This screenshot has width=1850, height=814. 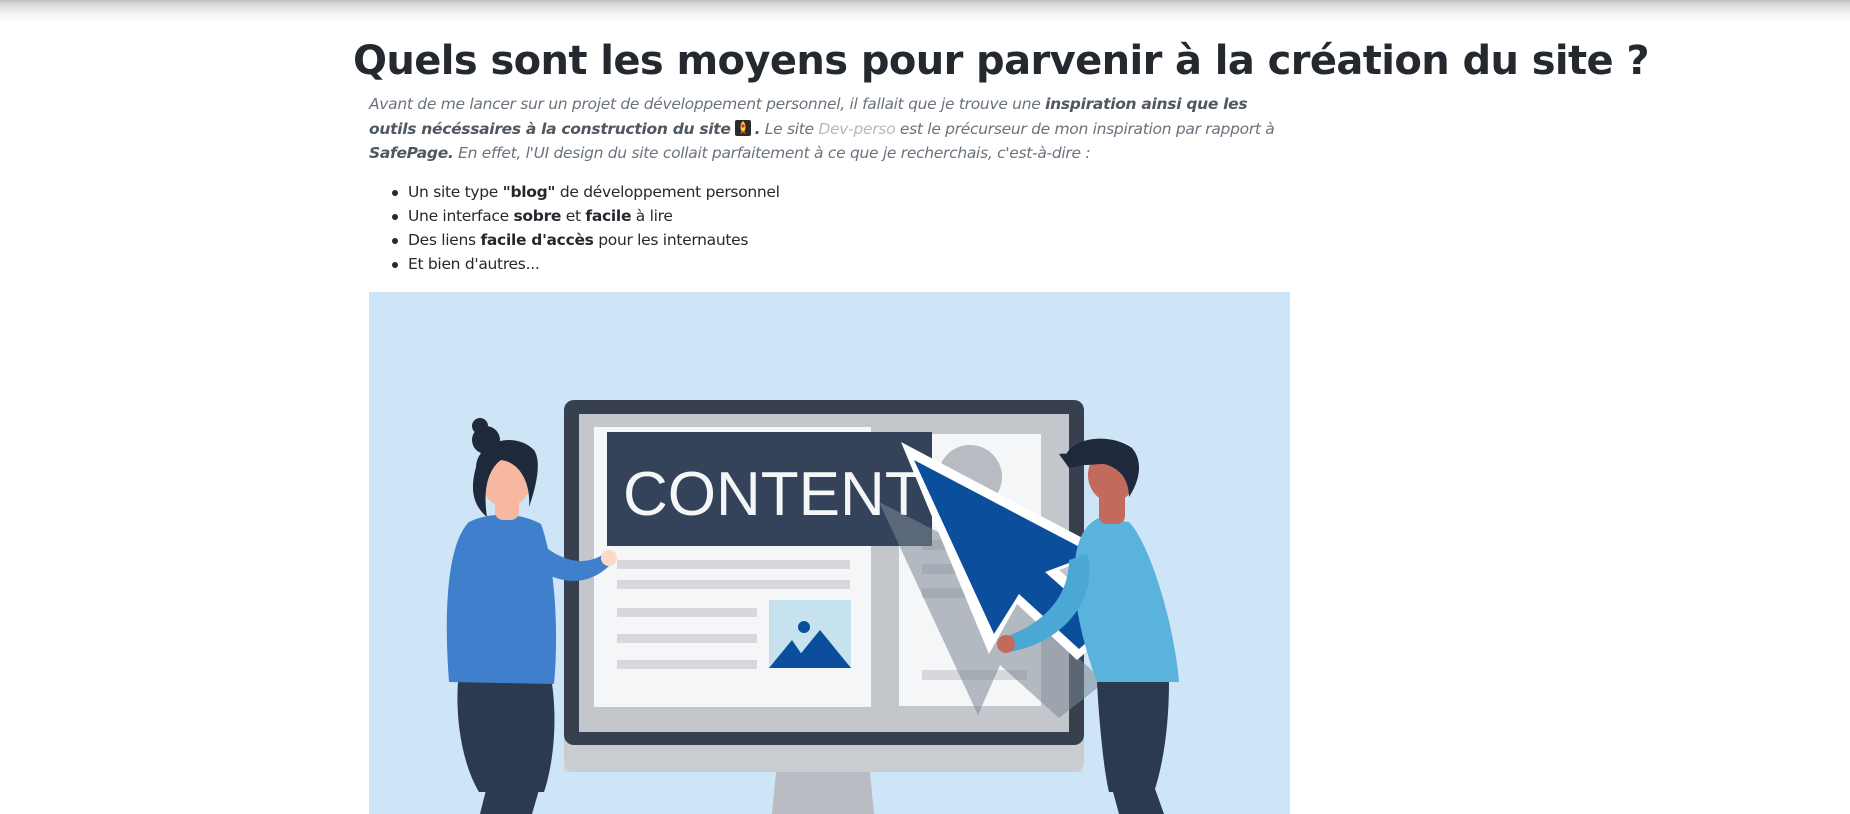 What do you see at coordinates (652, 216) in the screenshot?
I see `list-item-text: à lire` at bounding box center [652, 216].